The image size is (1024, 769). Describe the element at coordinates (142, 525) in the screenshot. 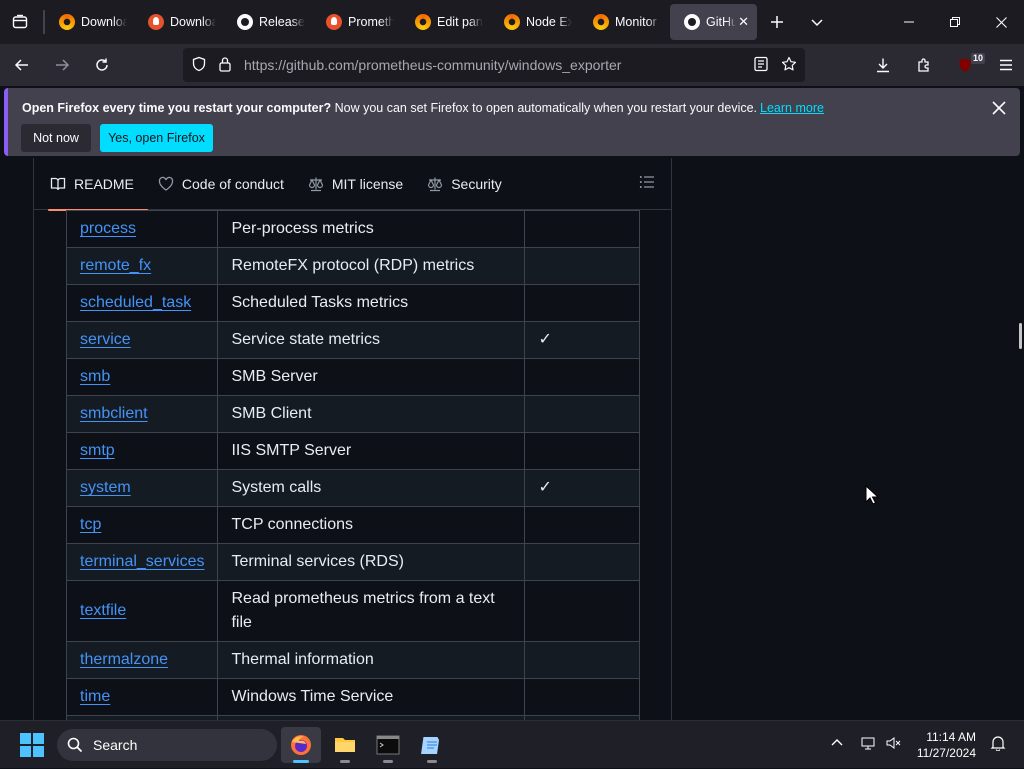

I see `collector-name-cell: tcp` at that location.